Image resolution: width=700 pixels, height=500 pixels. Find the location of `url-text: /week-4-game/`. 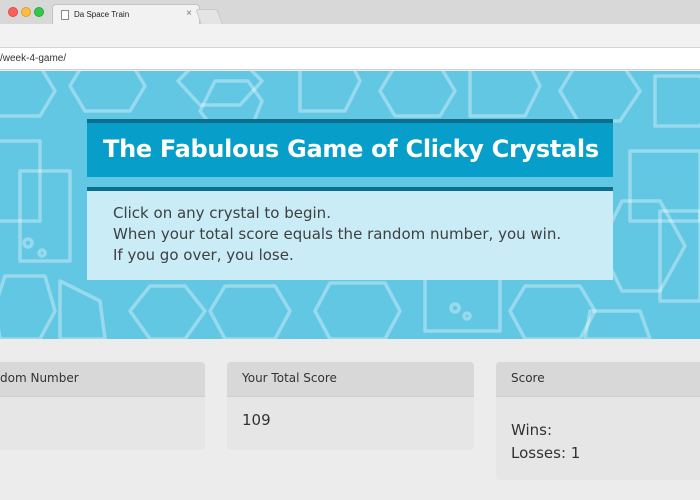

url-text: /week-4-game/ is located at coordinates (33, 58).